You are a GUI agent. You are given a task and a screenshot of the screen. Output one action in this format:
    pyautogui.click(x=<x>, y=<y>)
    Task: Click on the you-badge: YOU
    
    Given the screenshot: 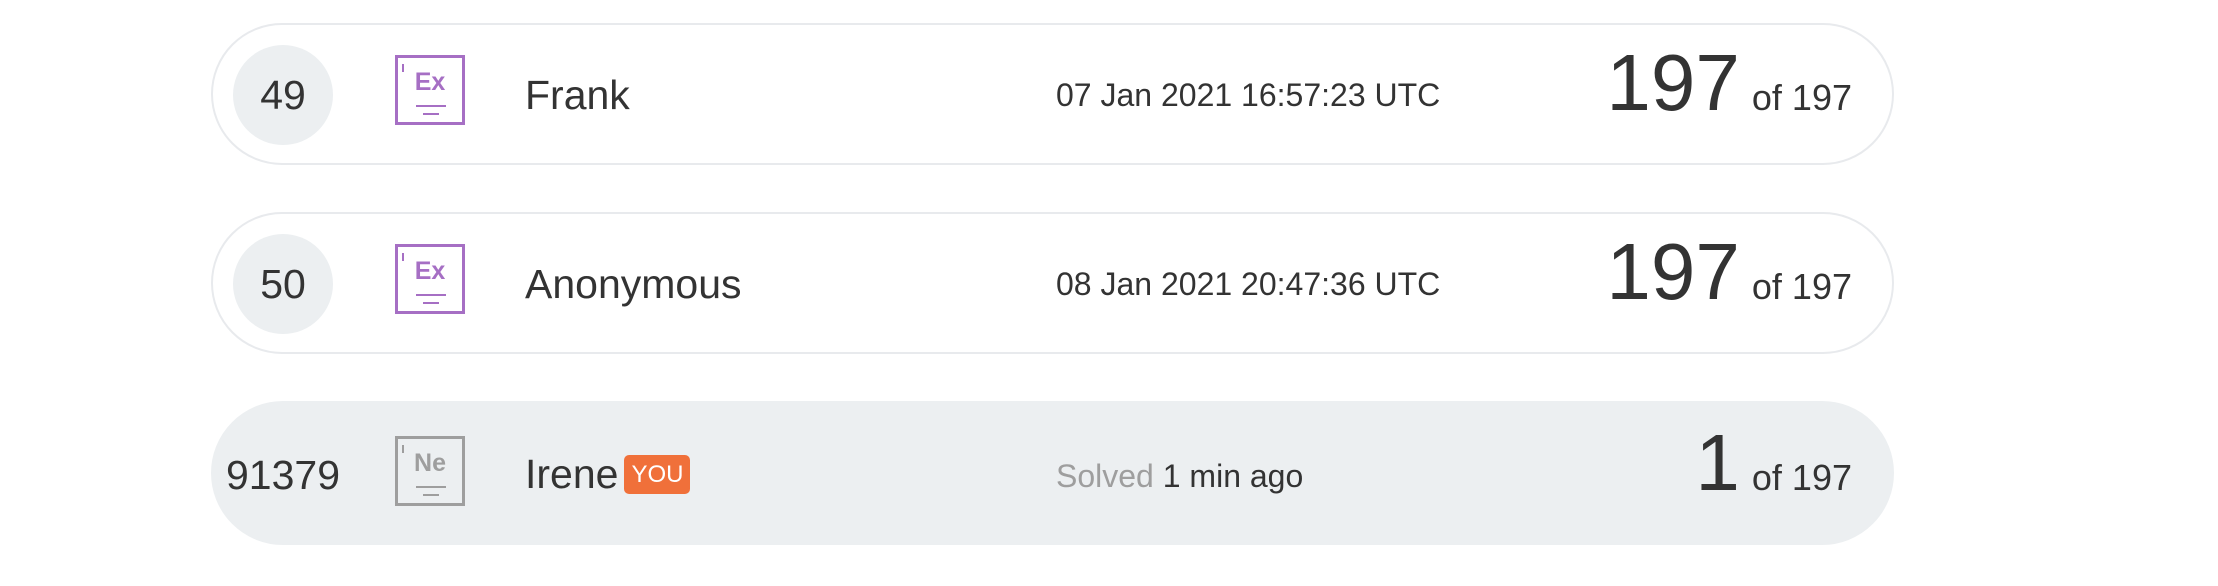 What is the action you would take?
    pyautogui.click(x=657, y=474)
    